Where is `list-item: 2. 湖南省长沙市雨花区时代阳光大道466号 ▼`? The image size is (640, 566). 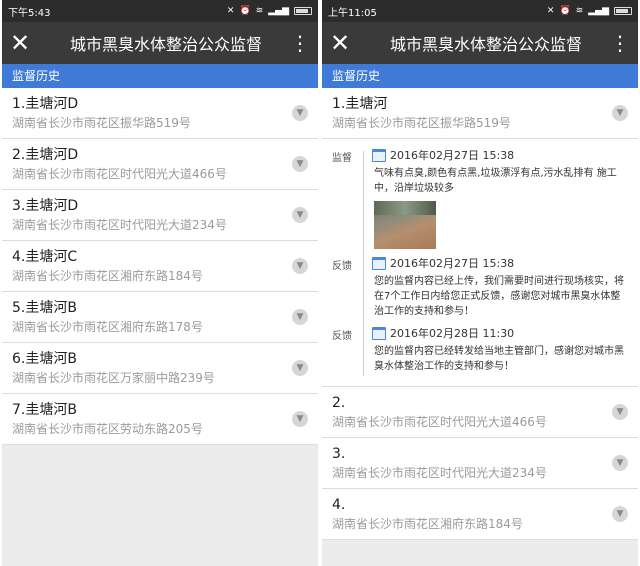
list-item: 2. 湖南省长沙市雨花区时代阳光大道466号 ▼ is located at coordinates (480, 412).